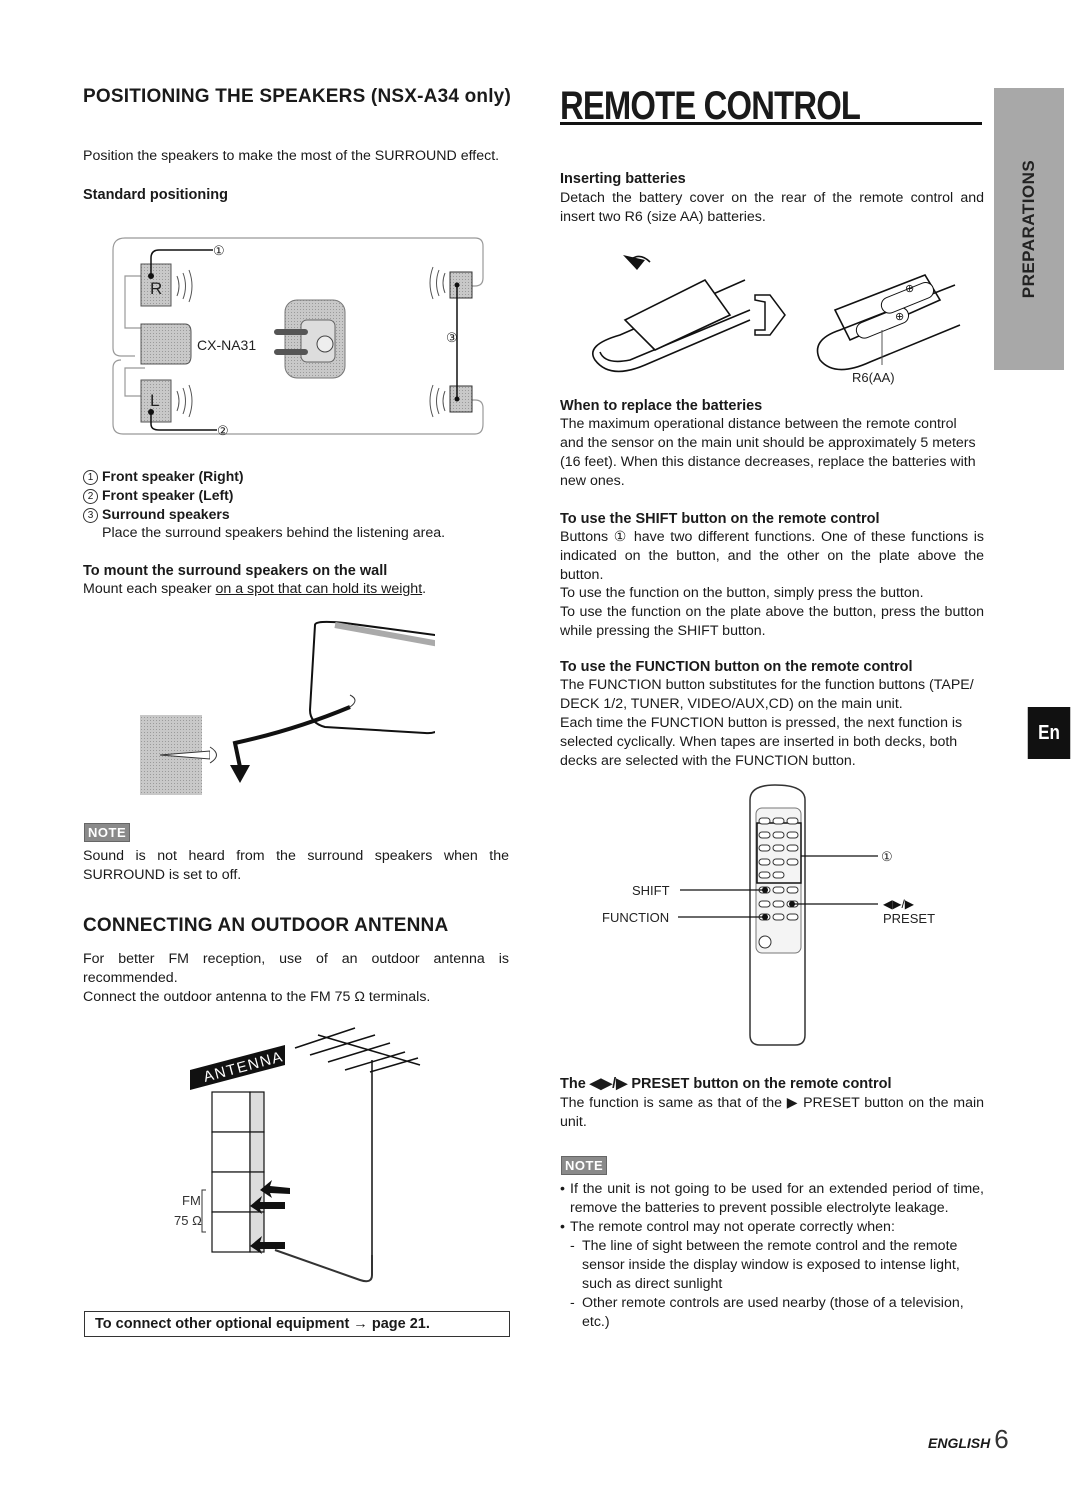  I want to click on antenna-title: CONNECTING AN OUTDOOR ANTENNA, so click(266, 925).